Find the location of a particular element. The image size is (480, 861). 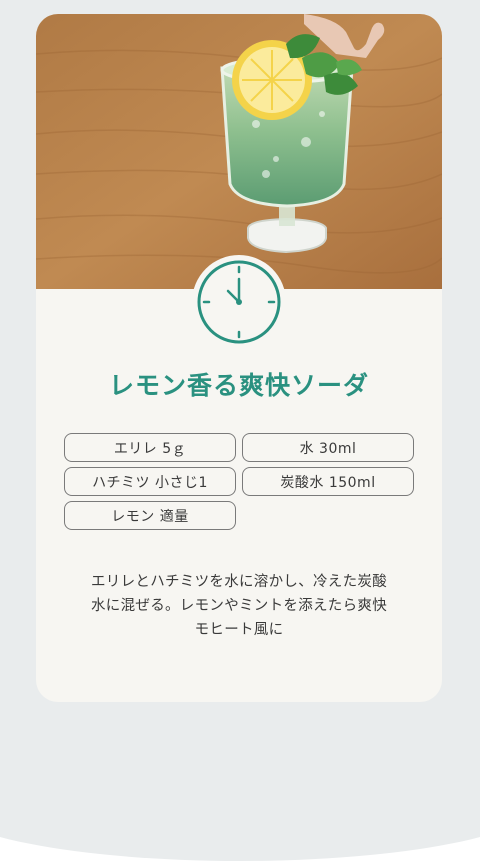

description-line: エリレとハチミツを水に溶かし、冷えた炭酸 is located at coordinates (239, 582).